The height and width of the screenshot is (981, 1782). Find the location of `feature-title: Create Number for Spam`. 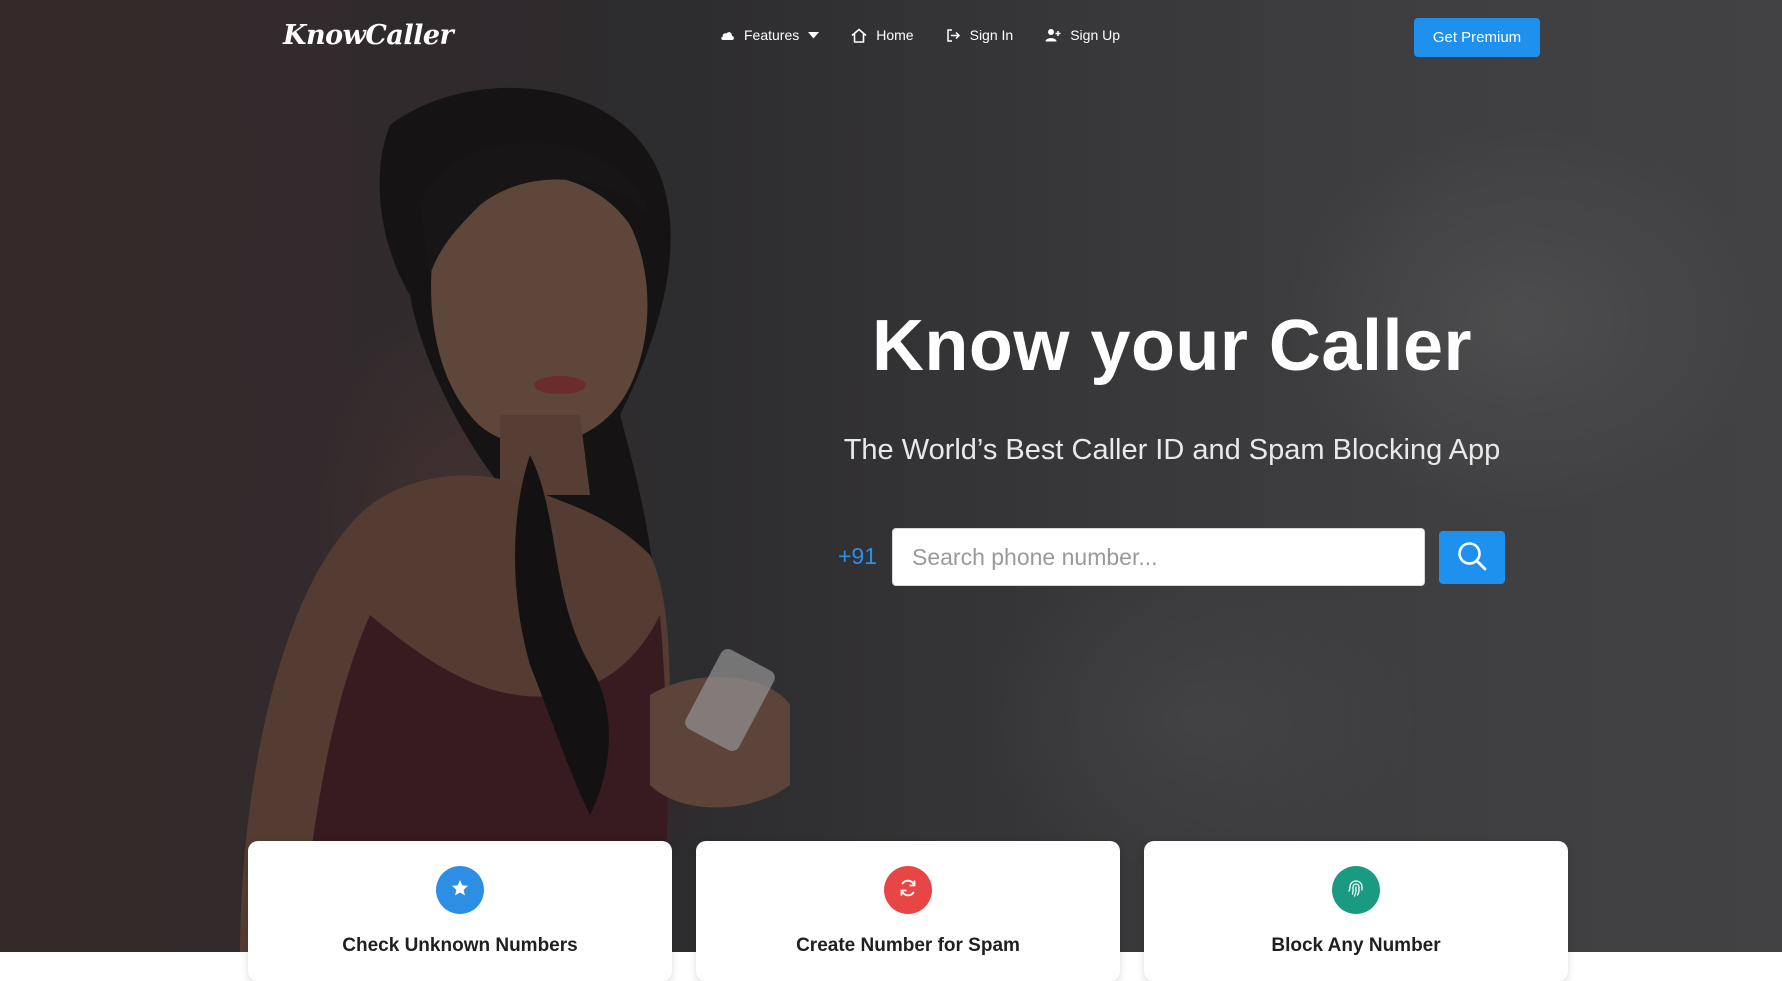

feature-title: Create Number for Spam is located at coordinates (908, 945).